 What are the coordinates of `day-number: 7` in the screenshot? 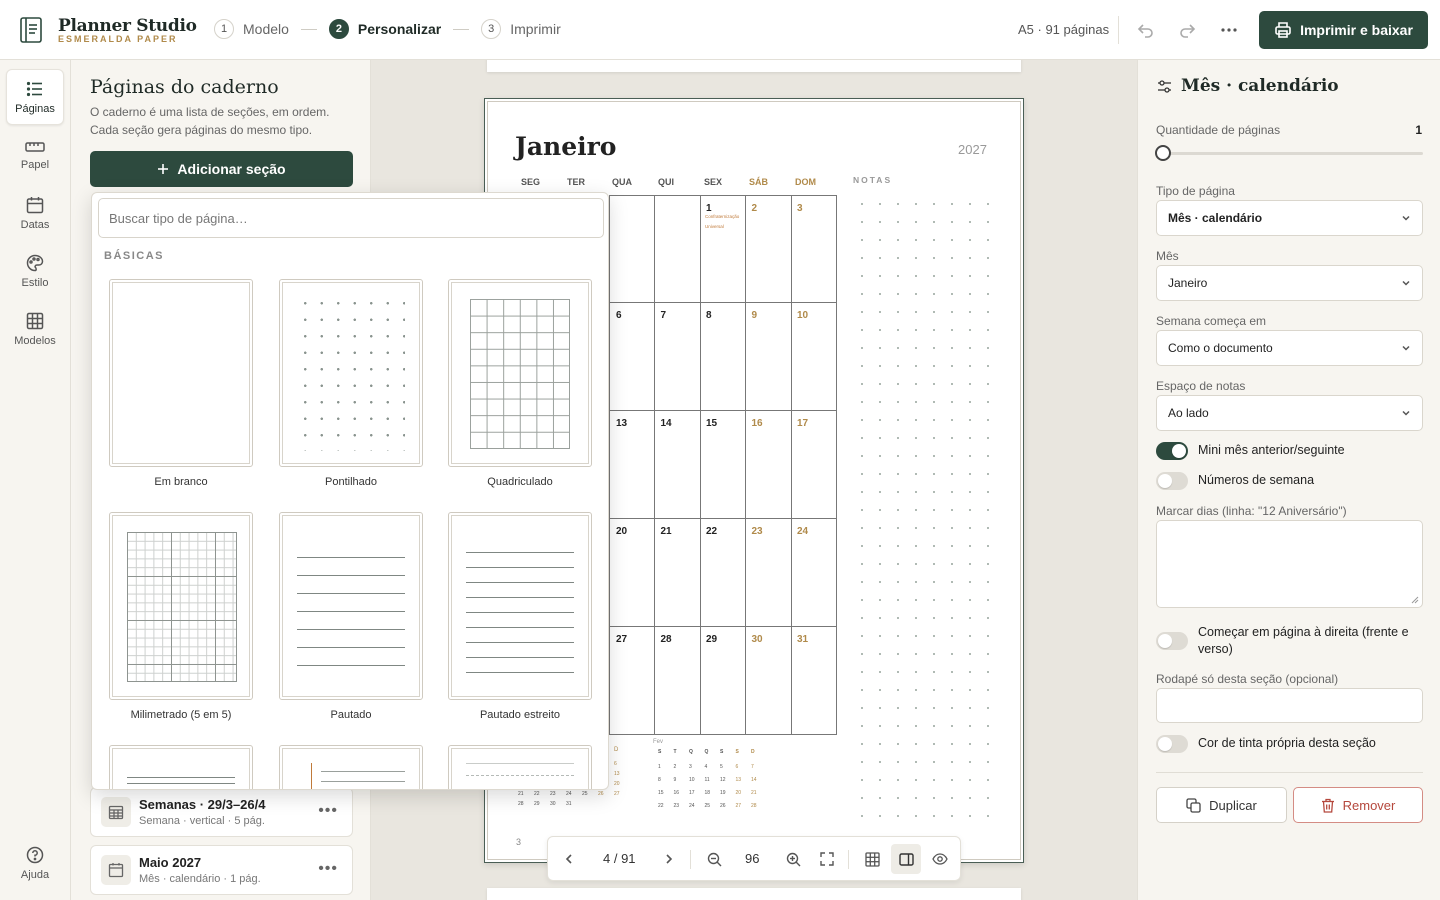 It's located at (663, 315).